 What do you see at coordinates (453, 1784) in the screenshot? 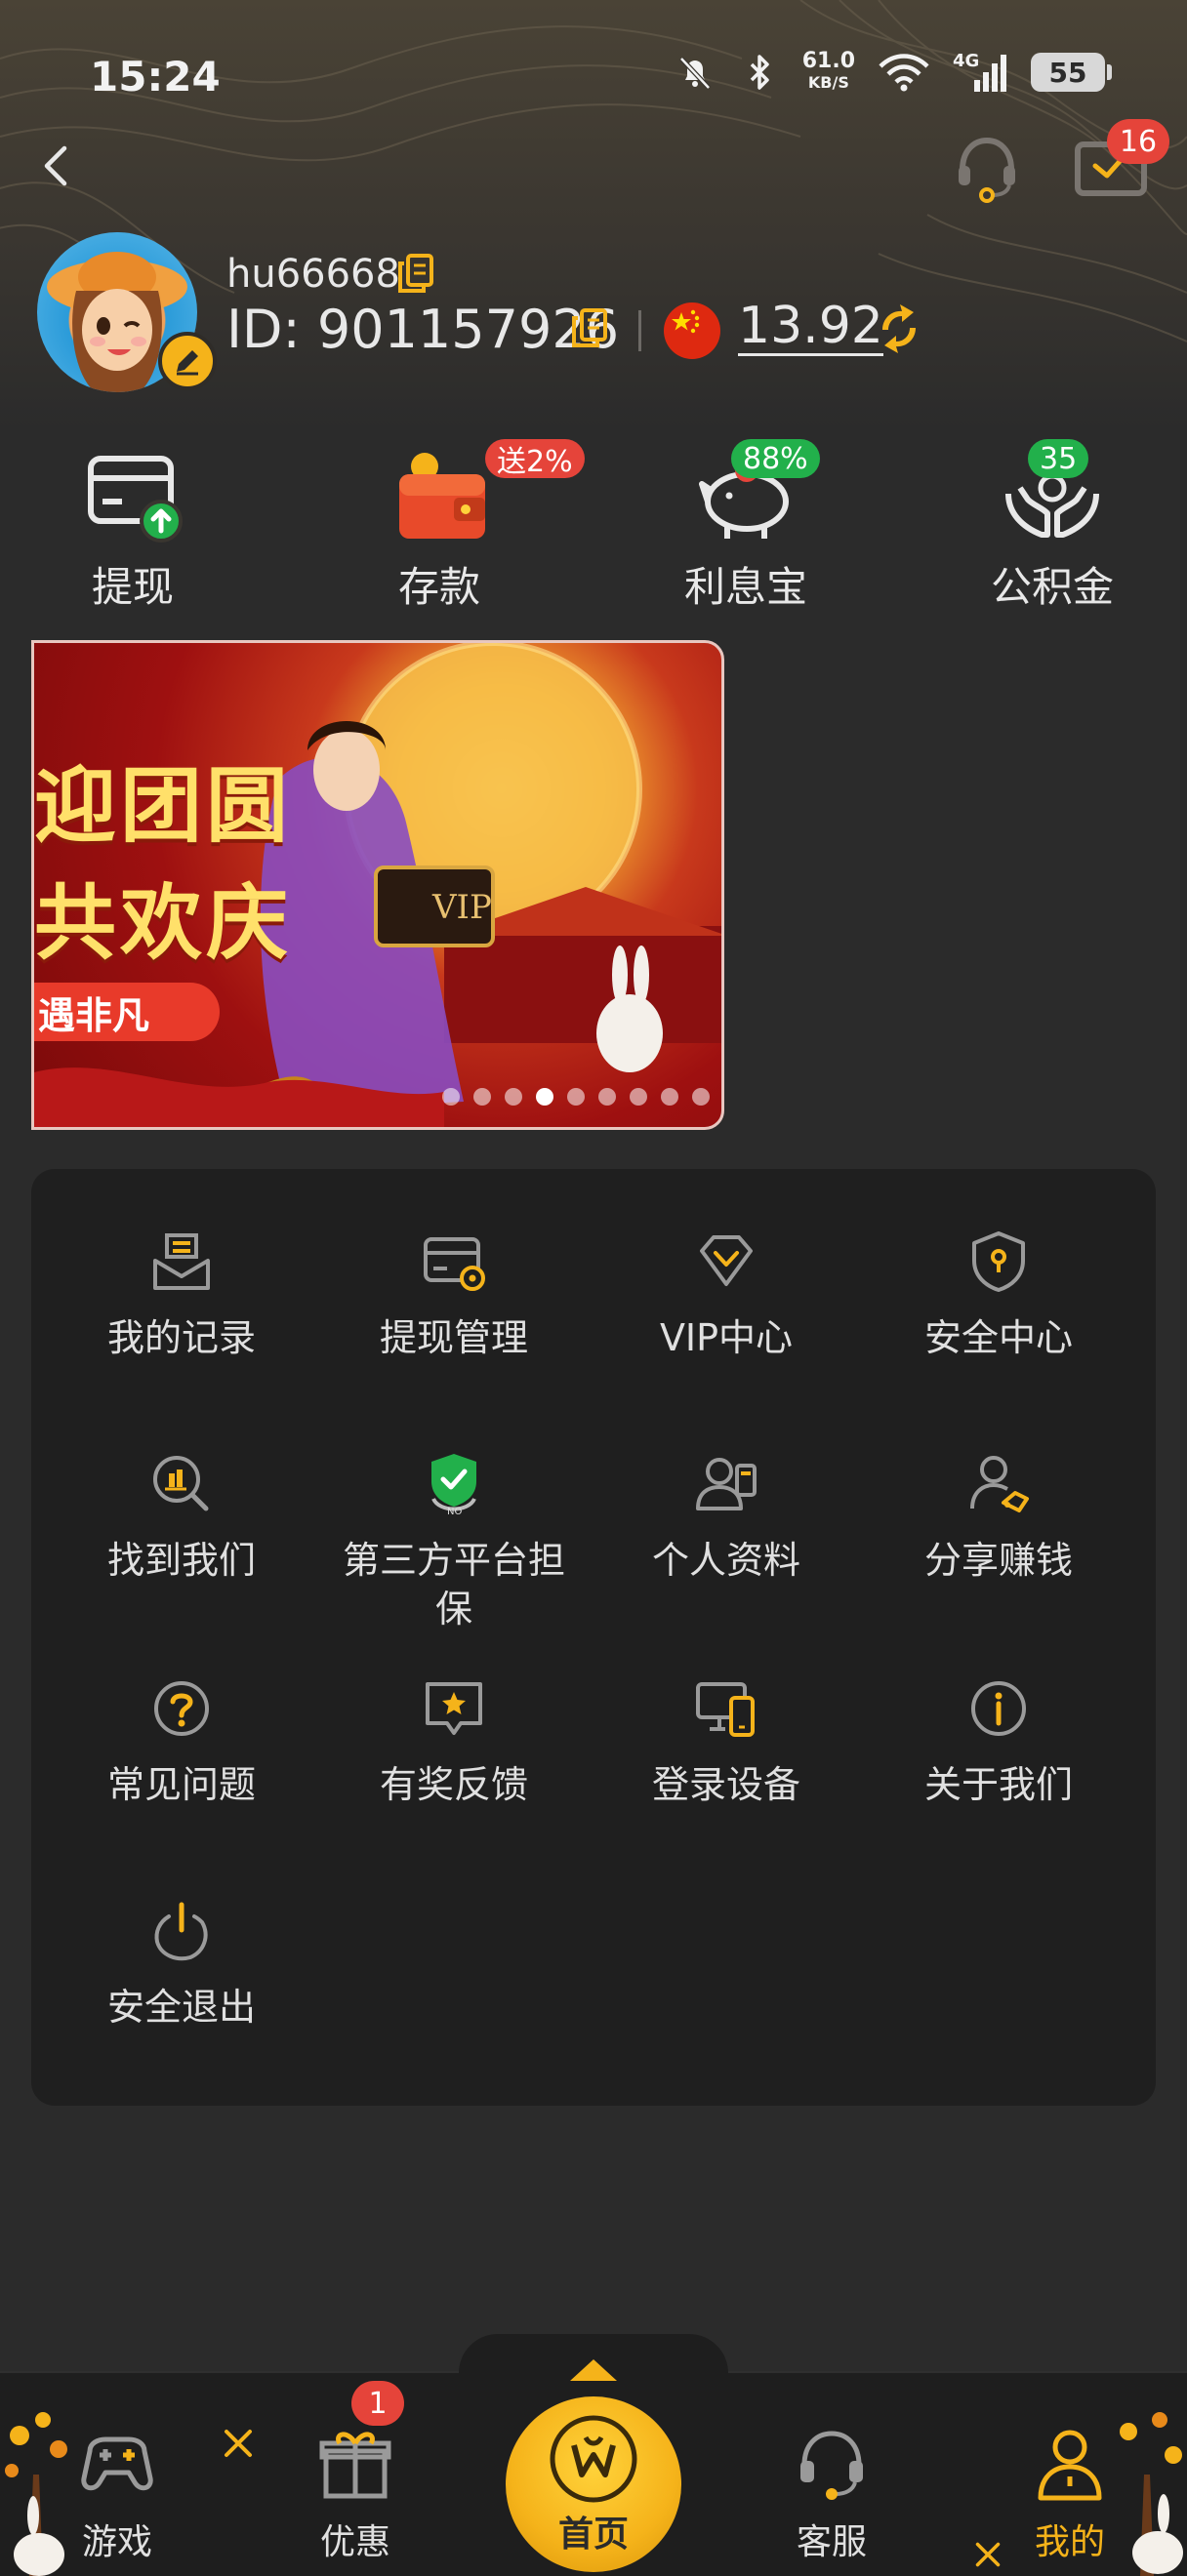
I see `menu-label: 有奖反馈` at bounding box center [453, 1784].